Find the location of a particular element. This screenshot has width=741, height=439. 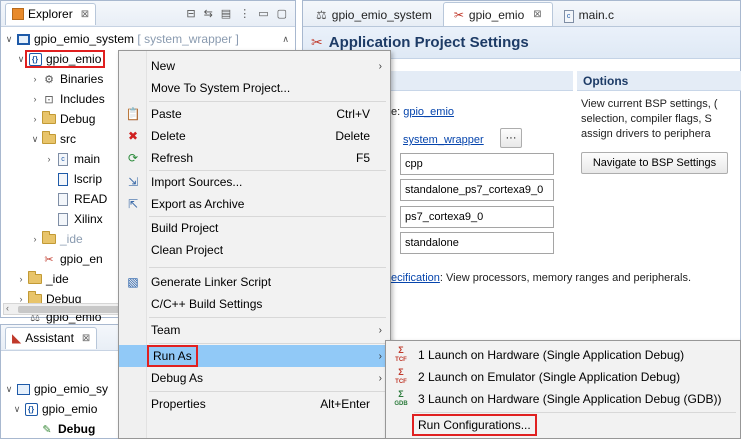

menu-item-build-settings: C/C++ Build Settings is located at coordinates (254, 304).